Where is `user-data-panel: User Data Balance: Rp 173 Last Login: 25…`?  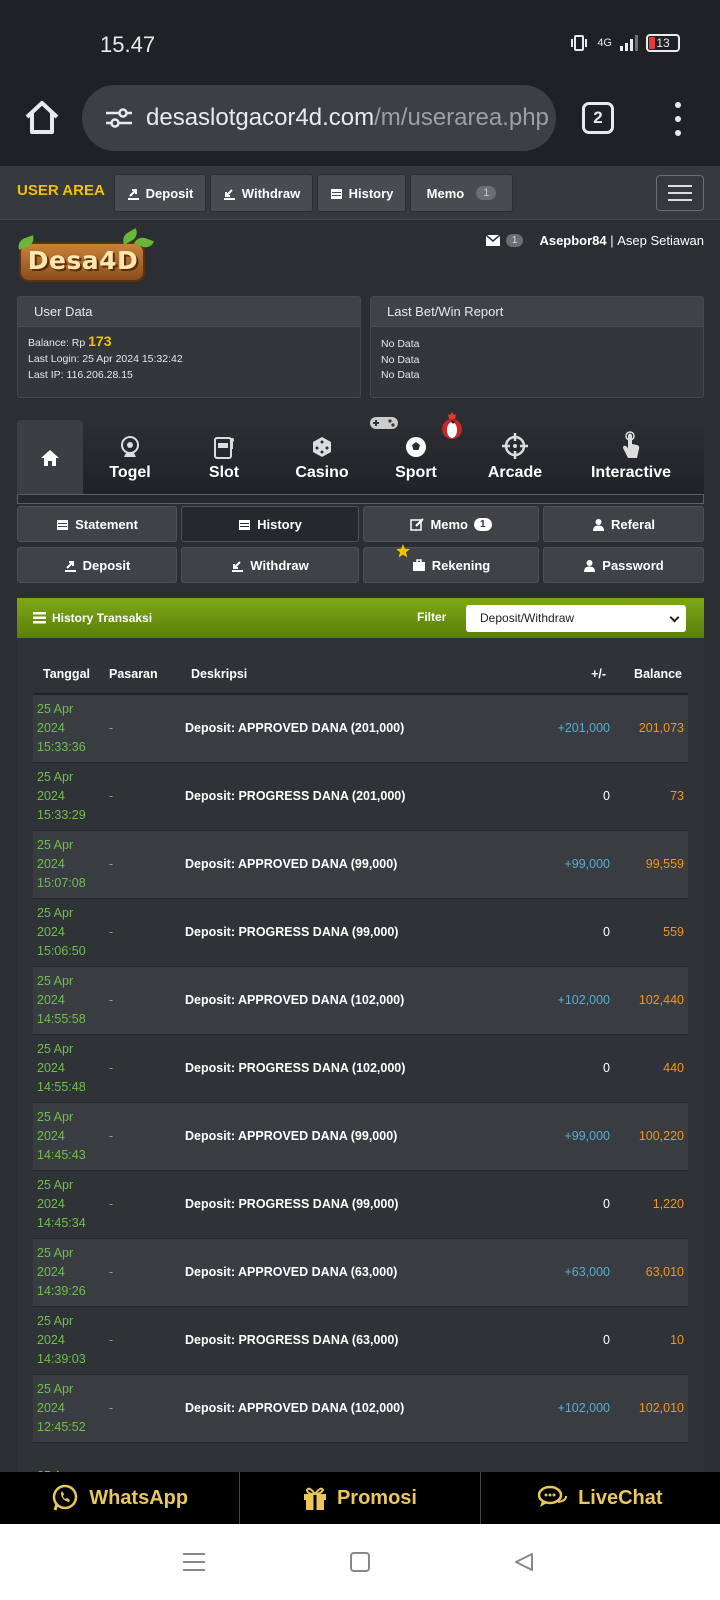
user-data-panel: User Data Balance: Rp 173 Last Login: 25… is located at coordinates (189, 347).